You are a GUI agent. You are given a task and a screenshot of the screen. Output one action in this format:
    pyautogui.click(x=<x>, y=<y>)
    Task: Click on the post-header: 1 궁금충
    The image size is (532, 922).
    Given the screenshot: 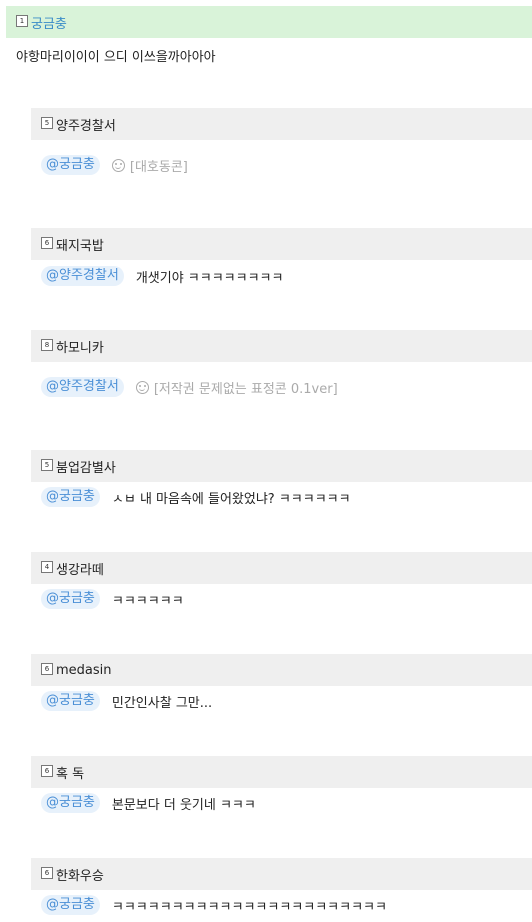 What is the action you would take?
    pyautogui.click(x=269, y=22)
    